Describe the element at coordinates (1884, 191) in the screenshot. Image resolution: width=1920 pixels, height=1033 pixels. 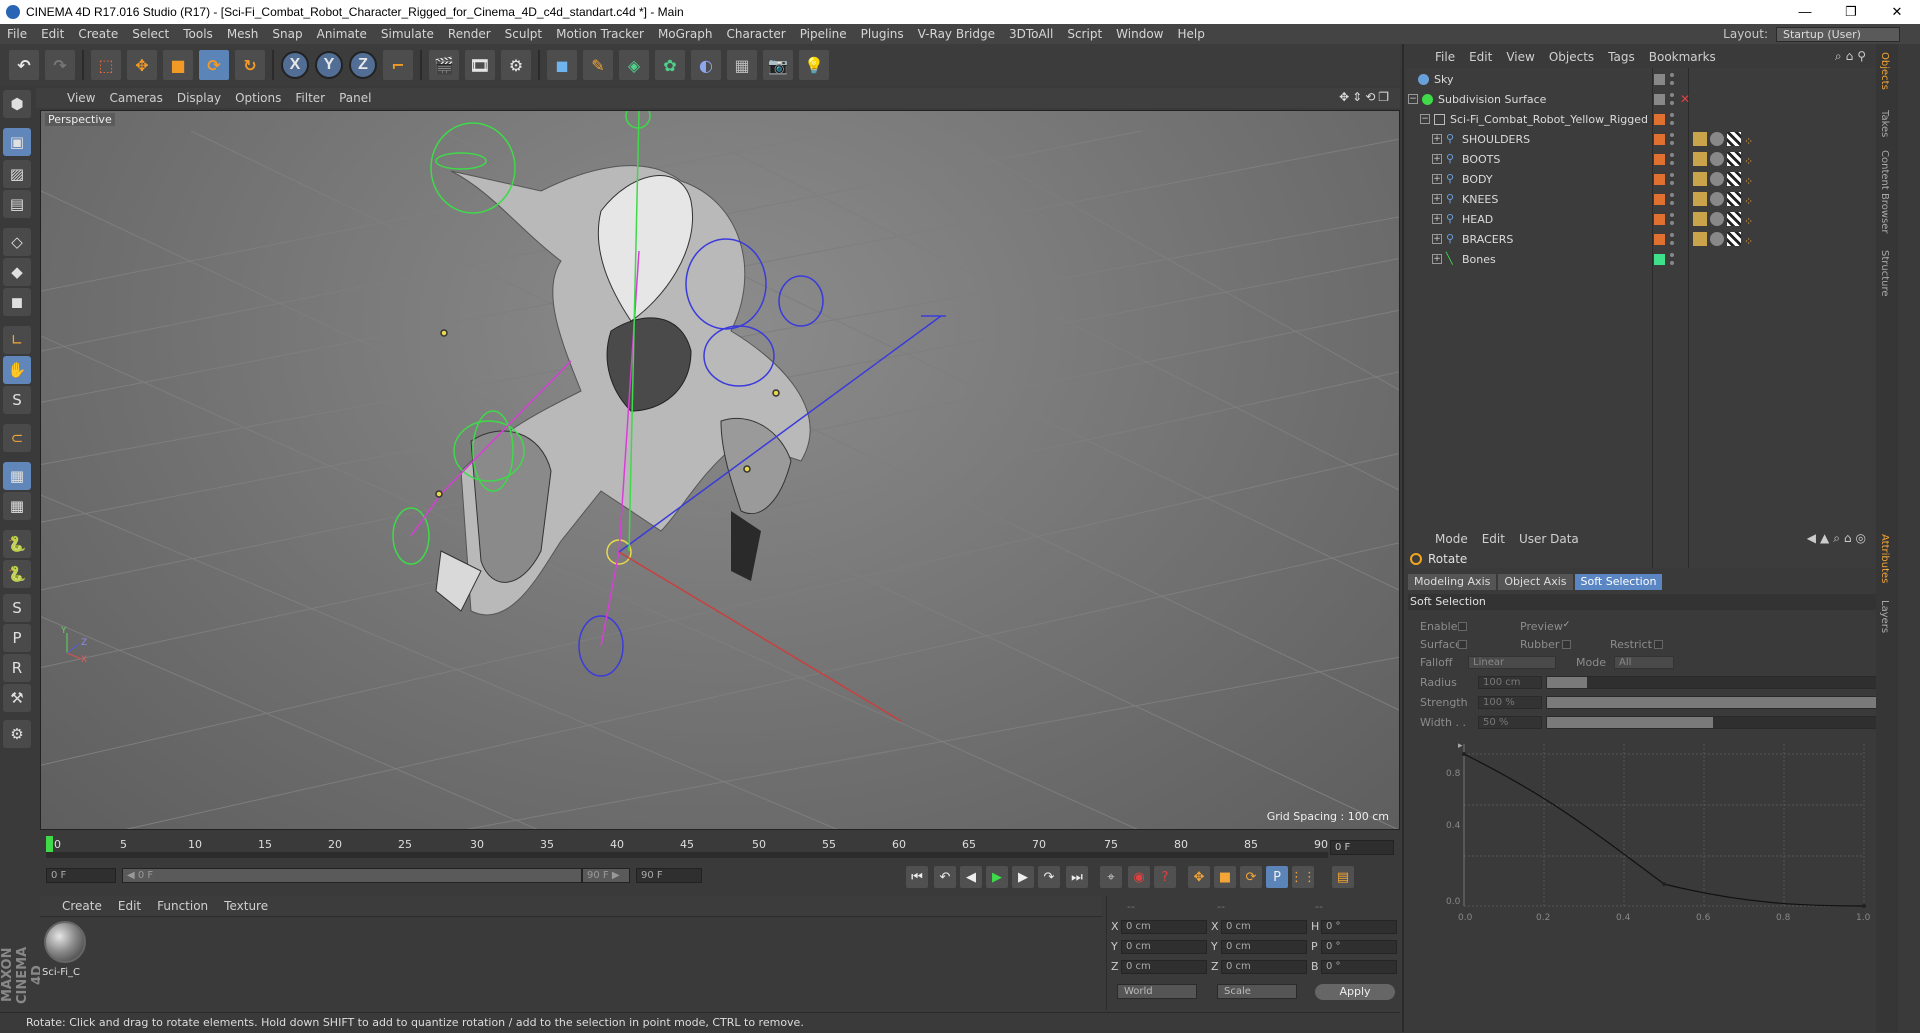
I see `side-tab-content-browser: Content Browser` at that location.